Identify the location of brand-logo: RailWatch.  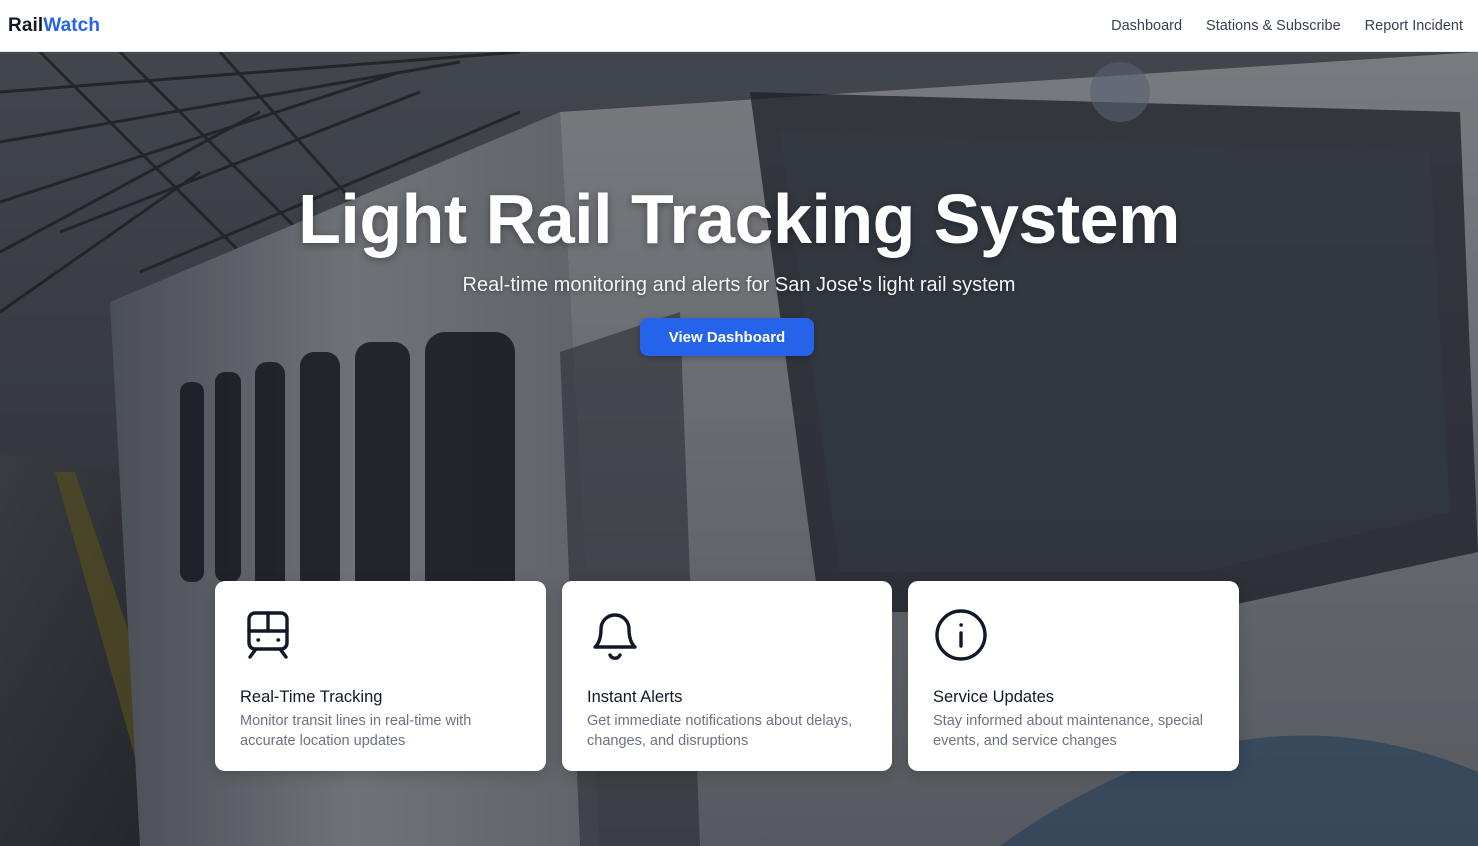
(54, 26).